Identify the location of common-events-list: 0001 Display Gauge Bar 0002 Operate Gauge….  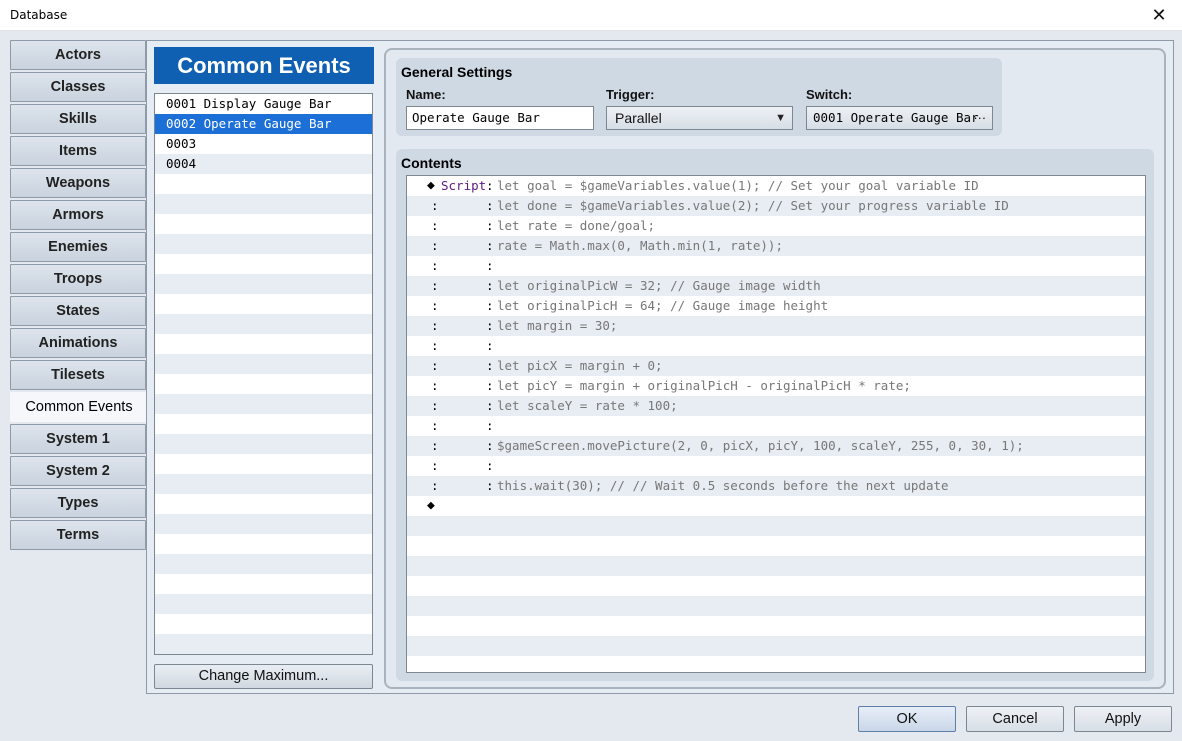
(263, 374).